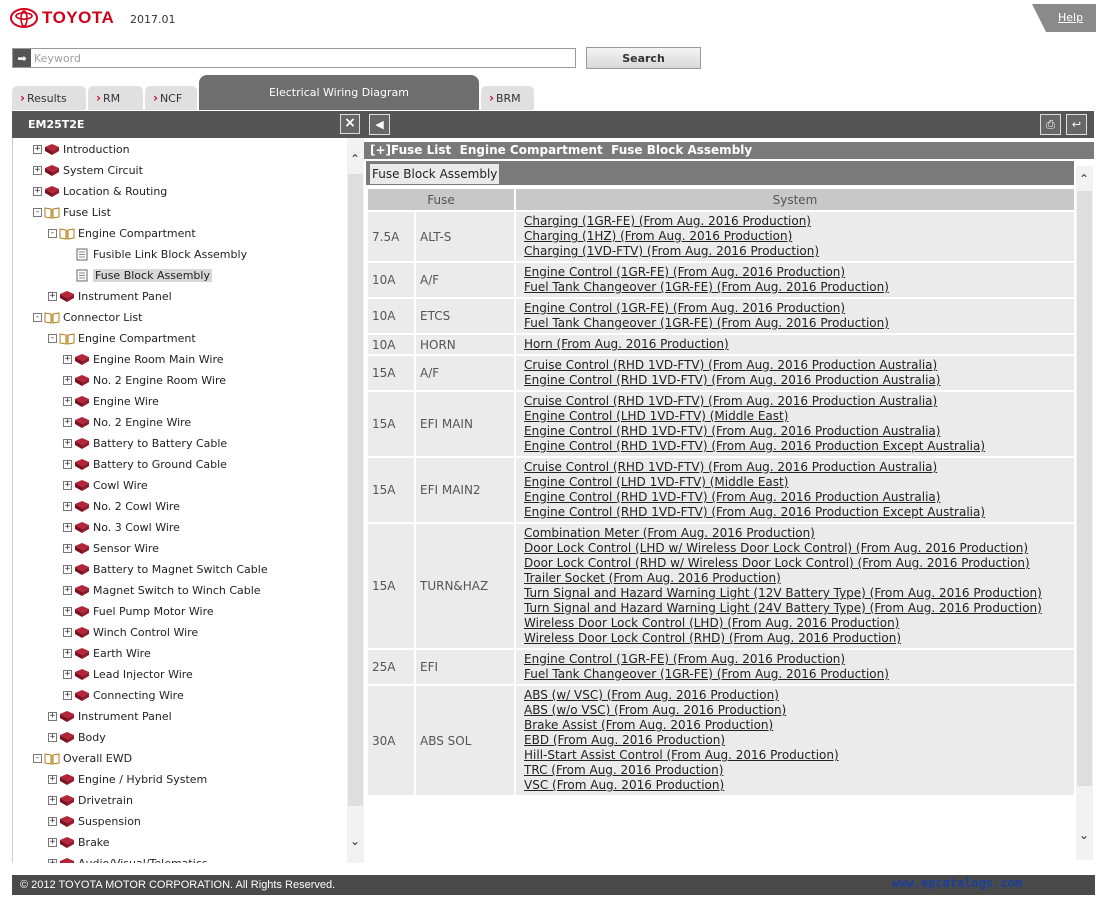  What do you see at coordinates (171, 98) in the screenshot?
I see `tab-ncf: › NCF` at bounding box center [171, 98].